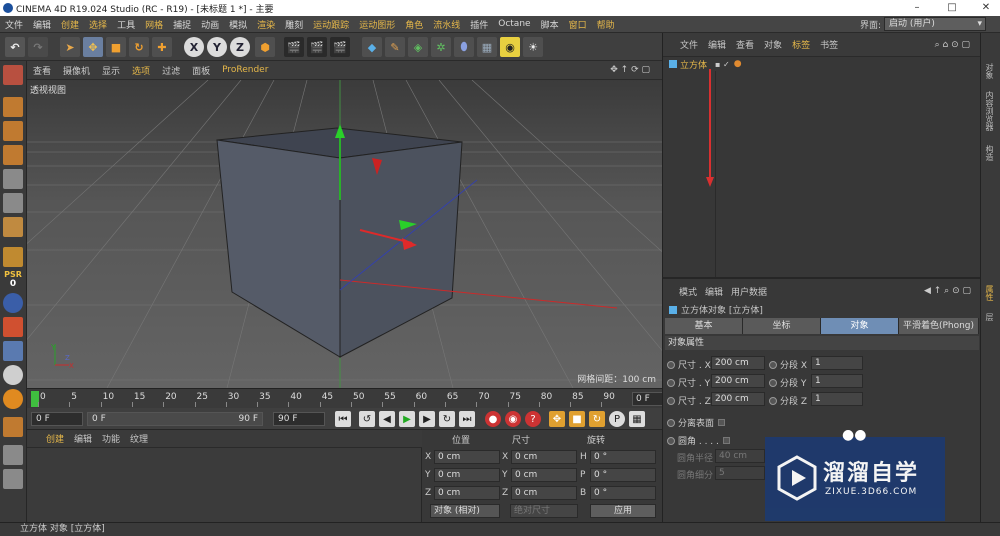 Image resolution: width=1000 pixels, height=536 pixels. I want to click on tab-content-browser: 内容浏览器, so click(989, 111).